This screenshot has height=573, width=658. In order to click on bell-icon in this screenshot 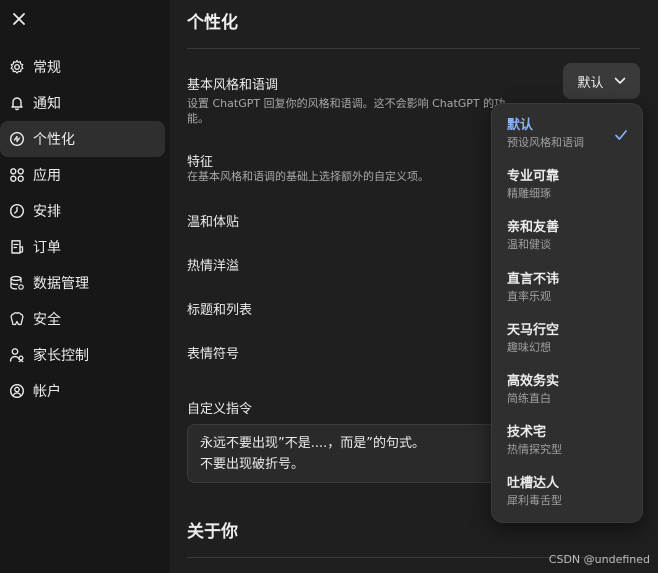, I will do `click(17, 103)`.